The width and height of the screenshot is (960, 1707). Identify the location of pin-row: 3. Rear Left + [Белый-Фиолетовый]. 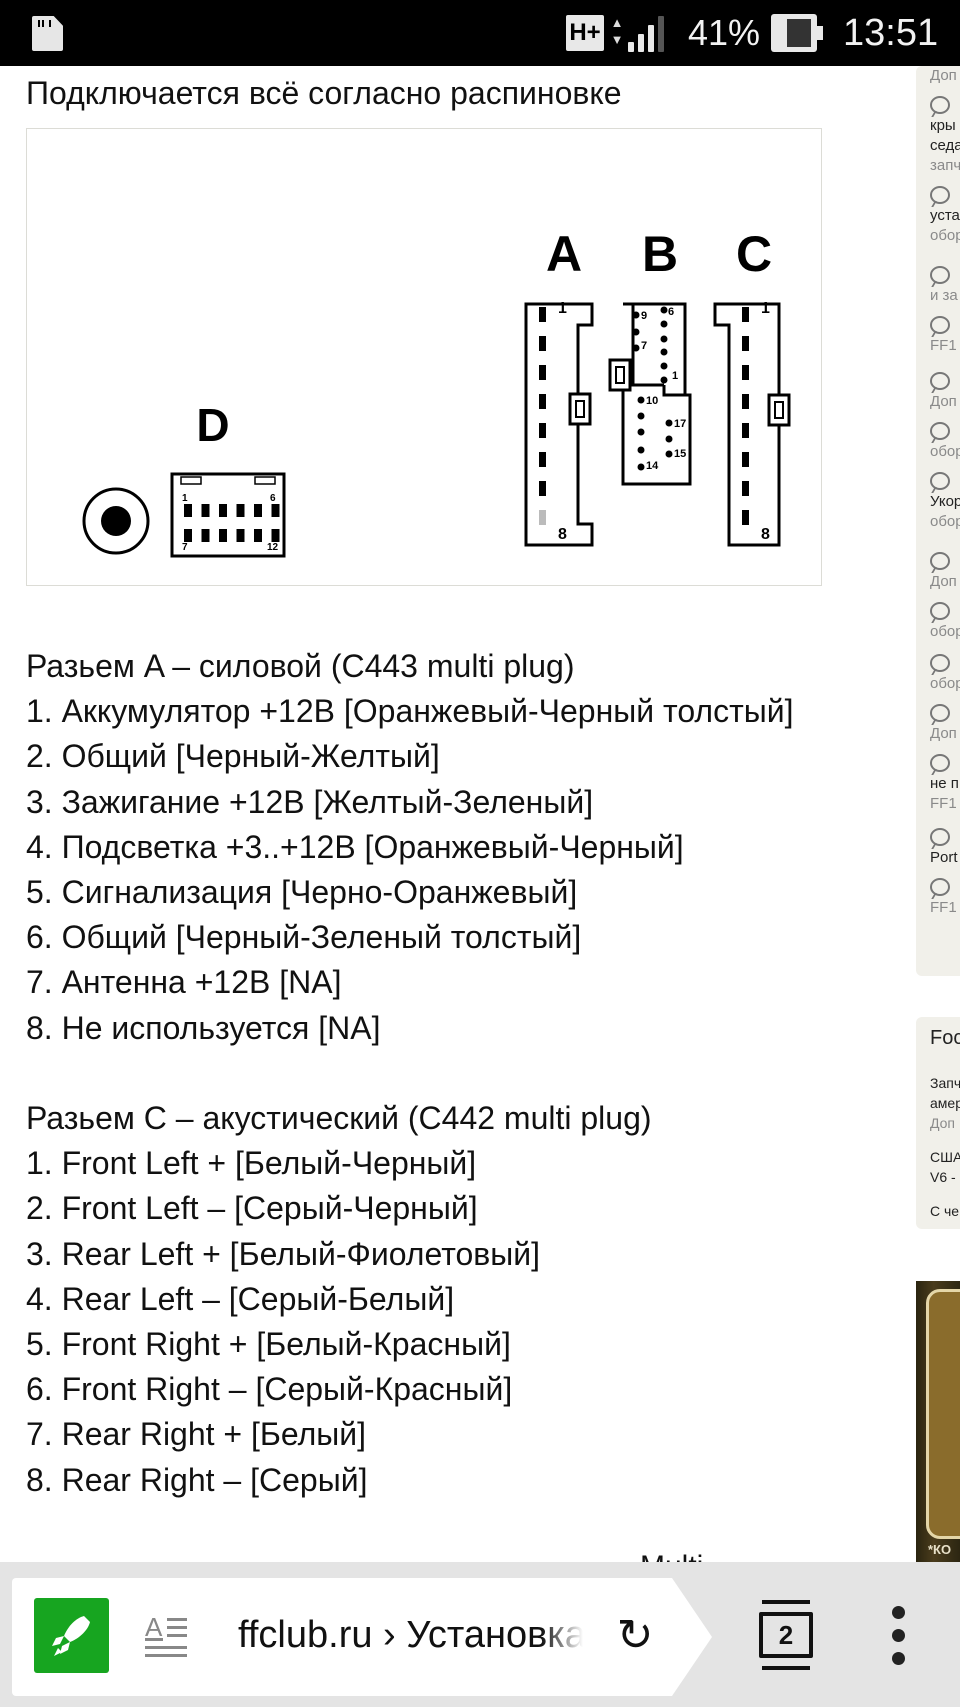
(283, 1253).